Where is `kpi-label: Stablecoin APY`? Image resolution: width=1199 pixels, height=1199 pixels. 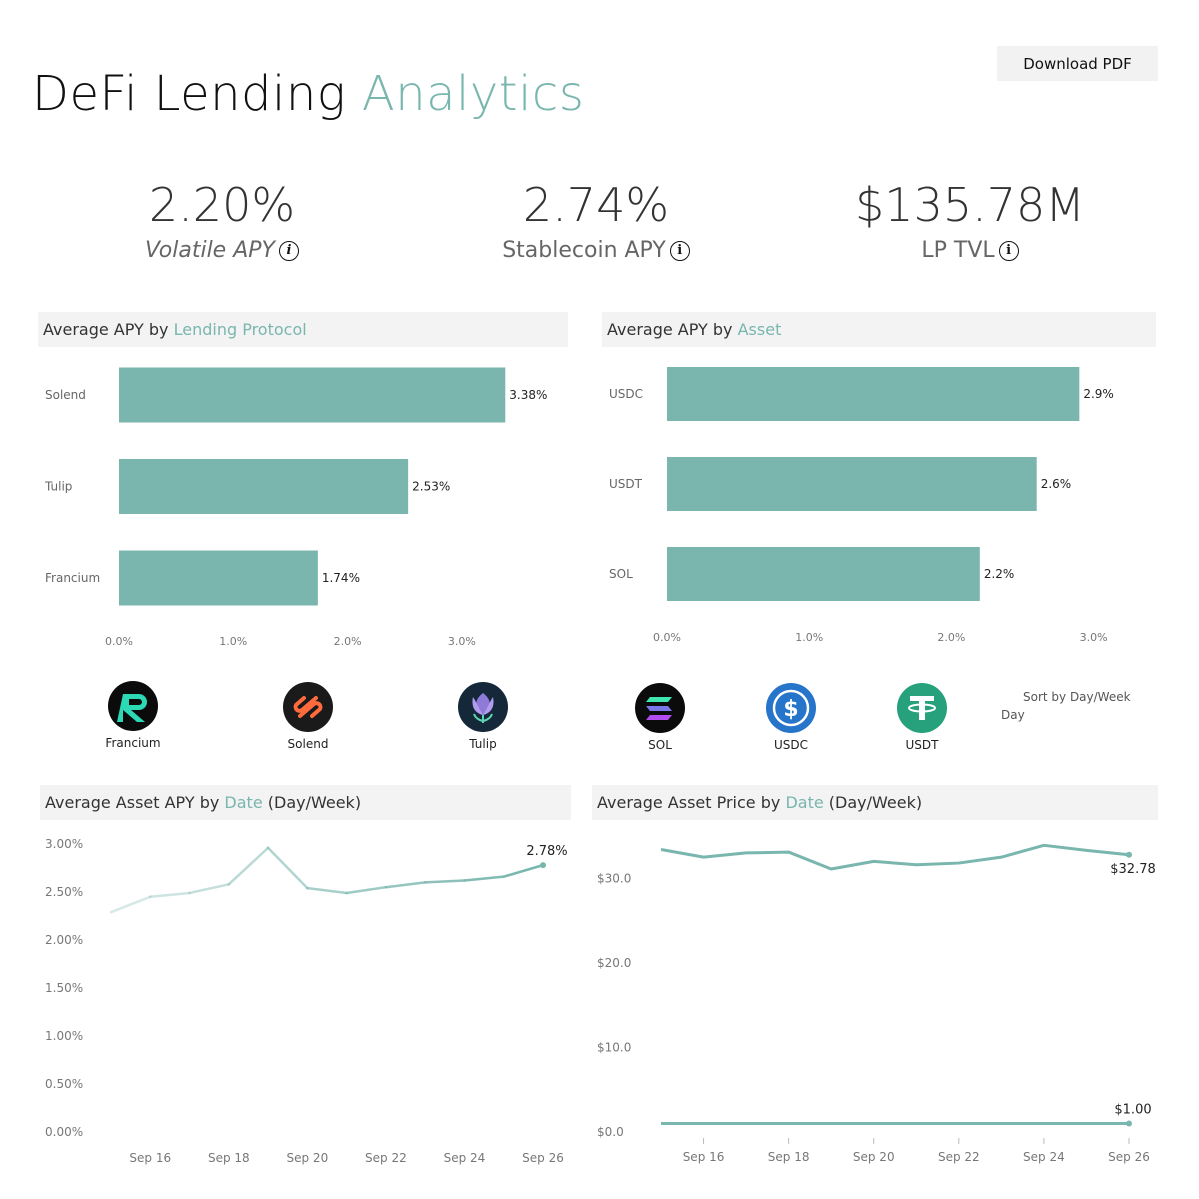
kpi-label: Stablecoin APY is located at coordinates (584, 250).